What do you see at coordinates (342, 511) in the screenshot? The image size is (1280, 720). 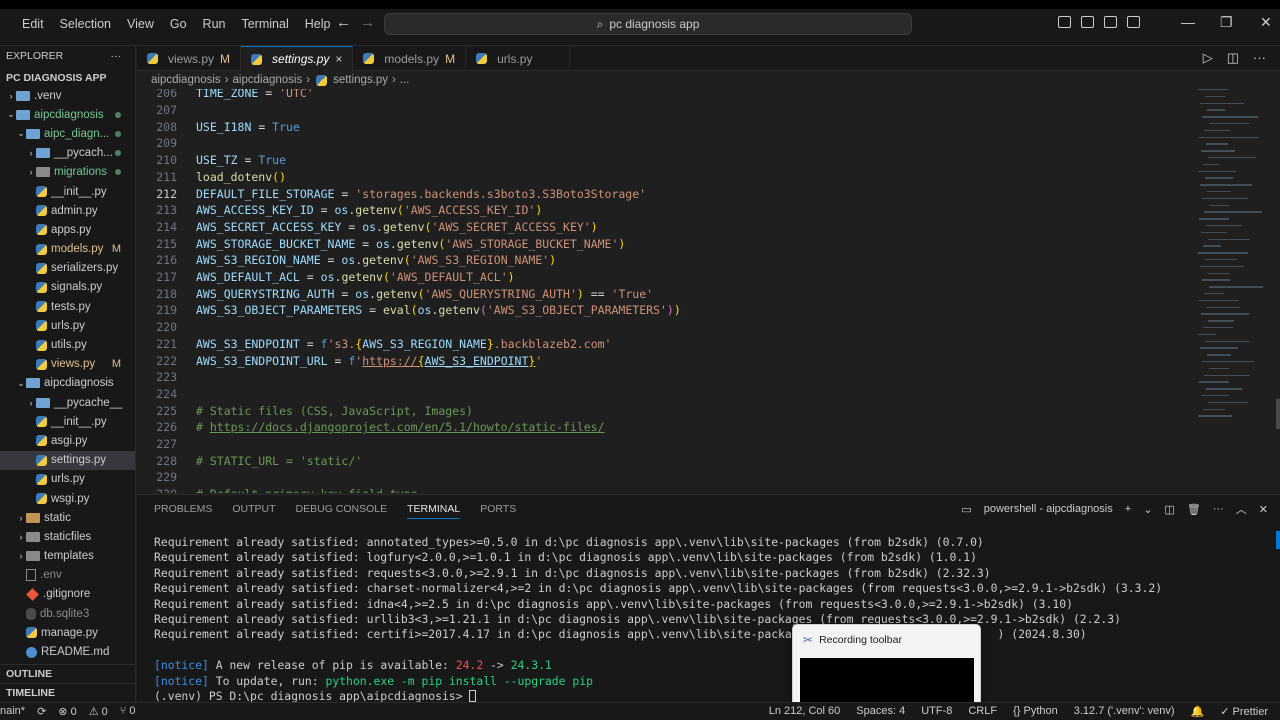 I see `tab-debug-console: DEBUG CONSOLE` at bounding box center [342, 511].